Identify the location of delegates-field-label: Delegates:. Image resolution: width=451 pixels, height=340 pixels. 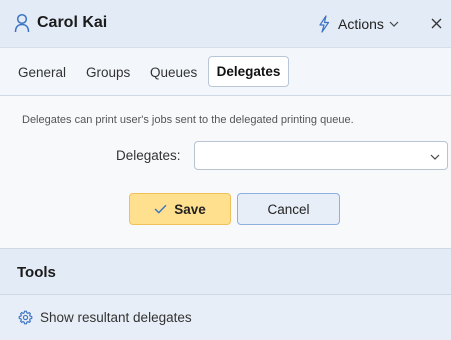
(148, 155).